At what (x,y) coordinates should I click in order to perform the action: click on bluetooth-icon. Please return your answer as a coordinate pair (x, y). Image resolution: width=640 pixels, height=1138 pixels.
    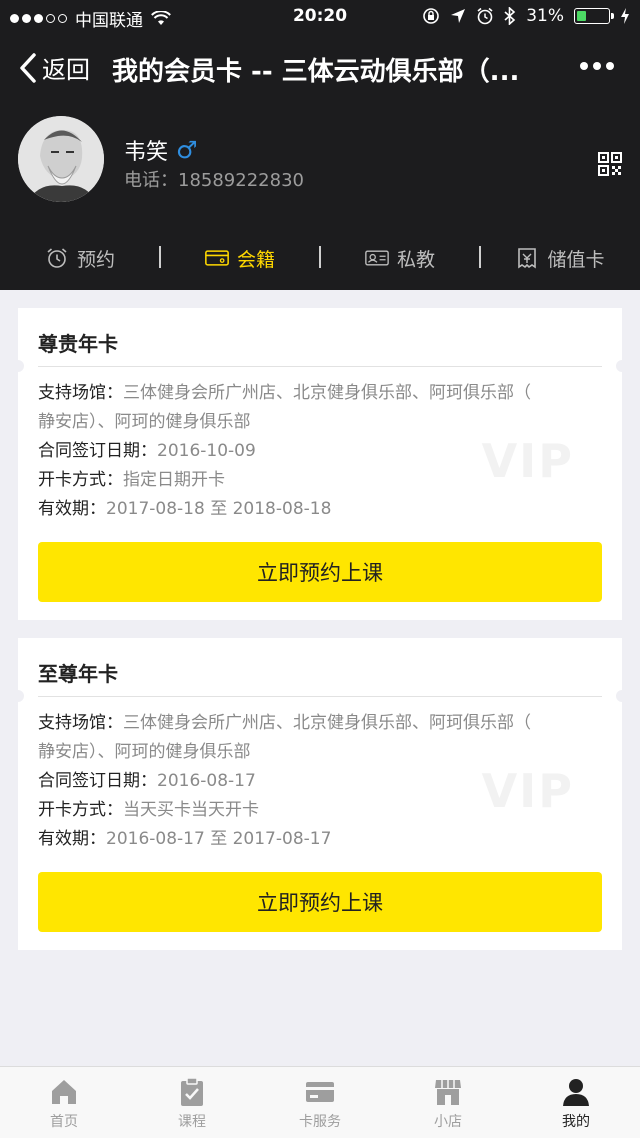
    Looking at the image, I should click on (510, 16).